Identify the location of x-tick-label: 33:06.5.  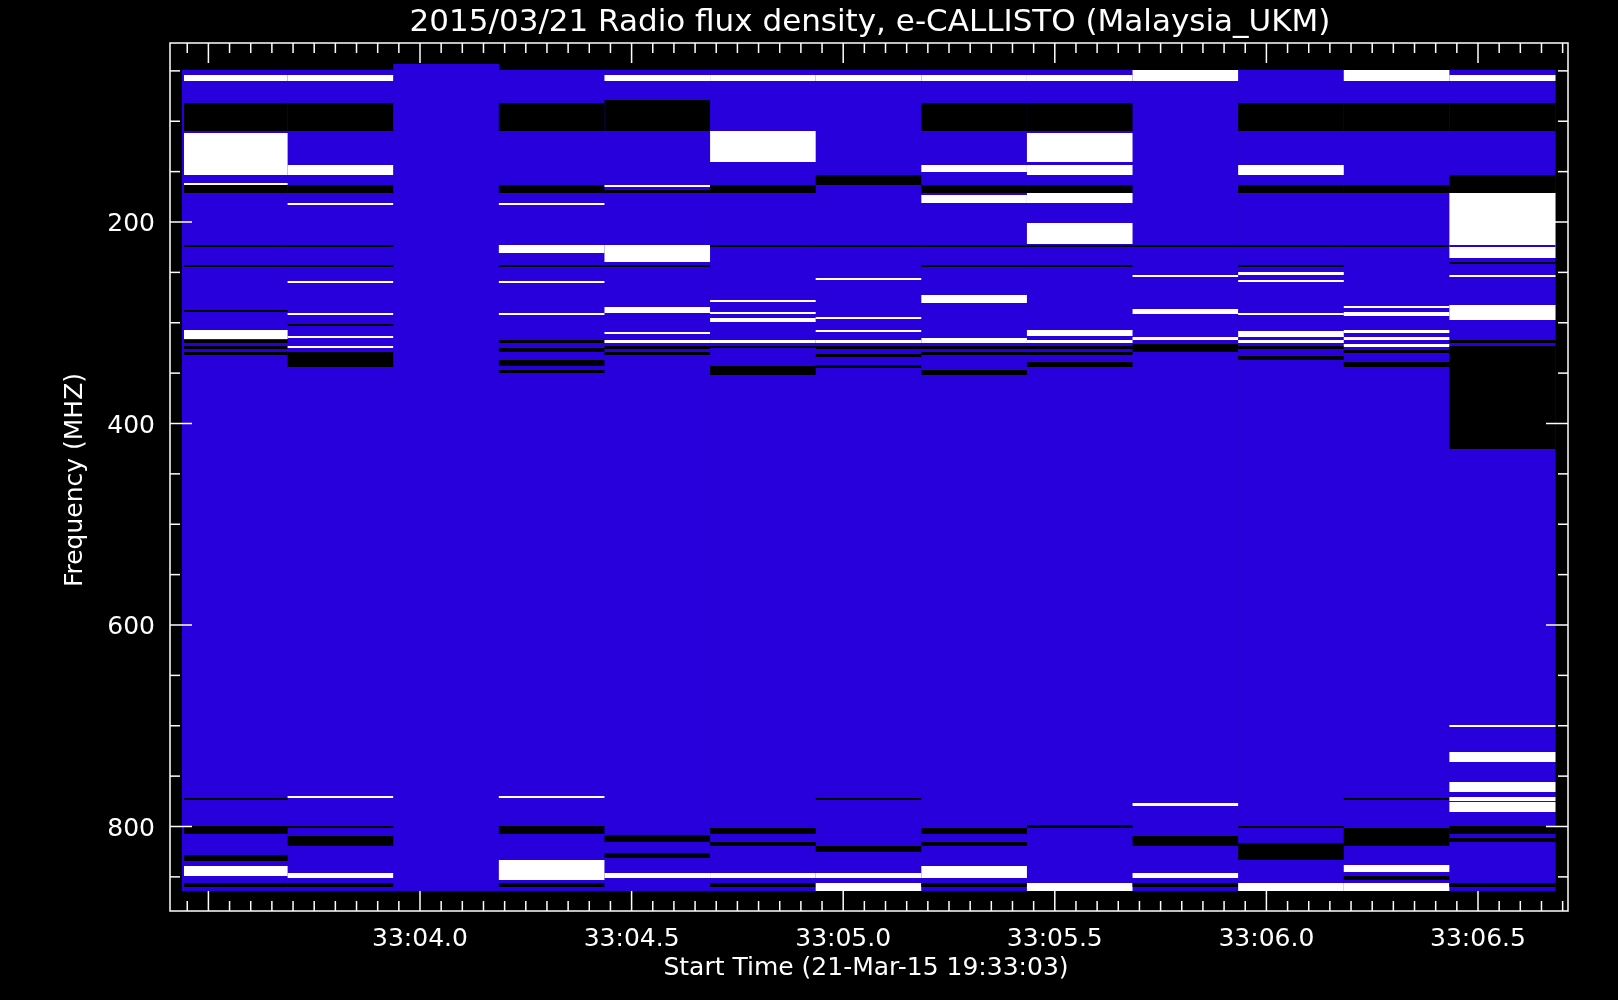
(1478, 937).